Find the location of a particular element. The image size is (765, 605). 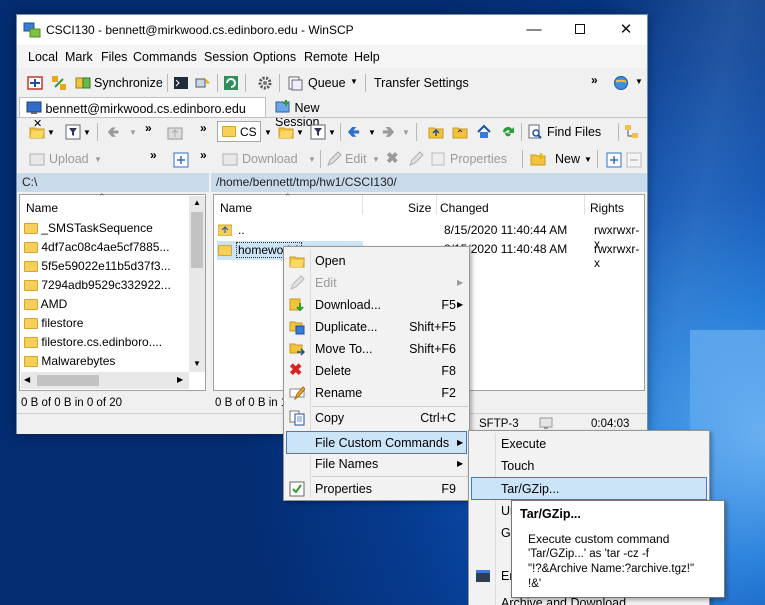

putty-icon is located at coordinates (203, 83).